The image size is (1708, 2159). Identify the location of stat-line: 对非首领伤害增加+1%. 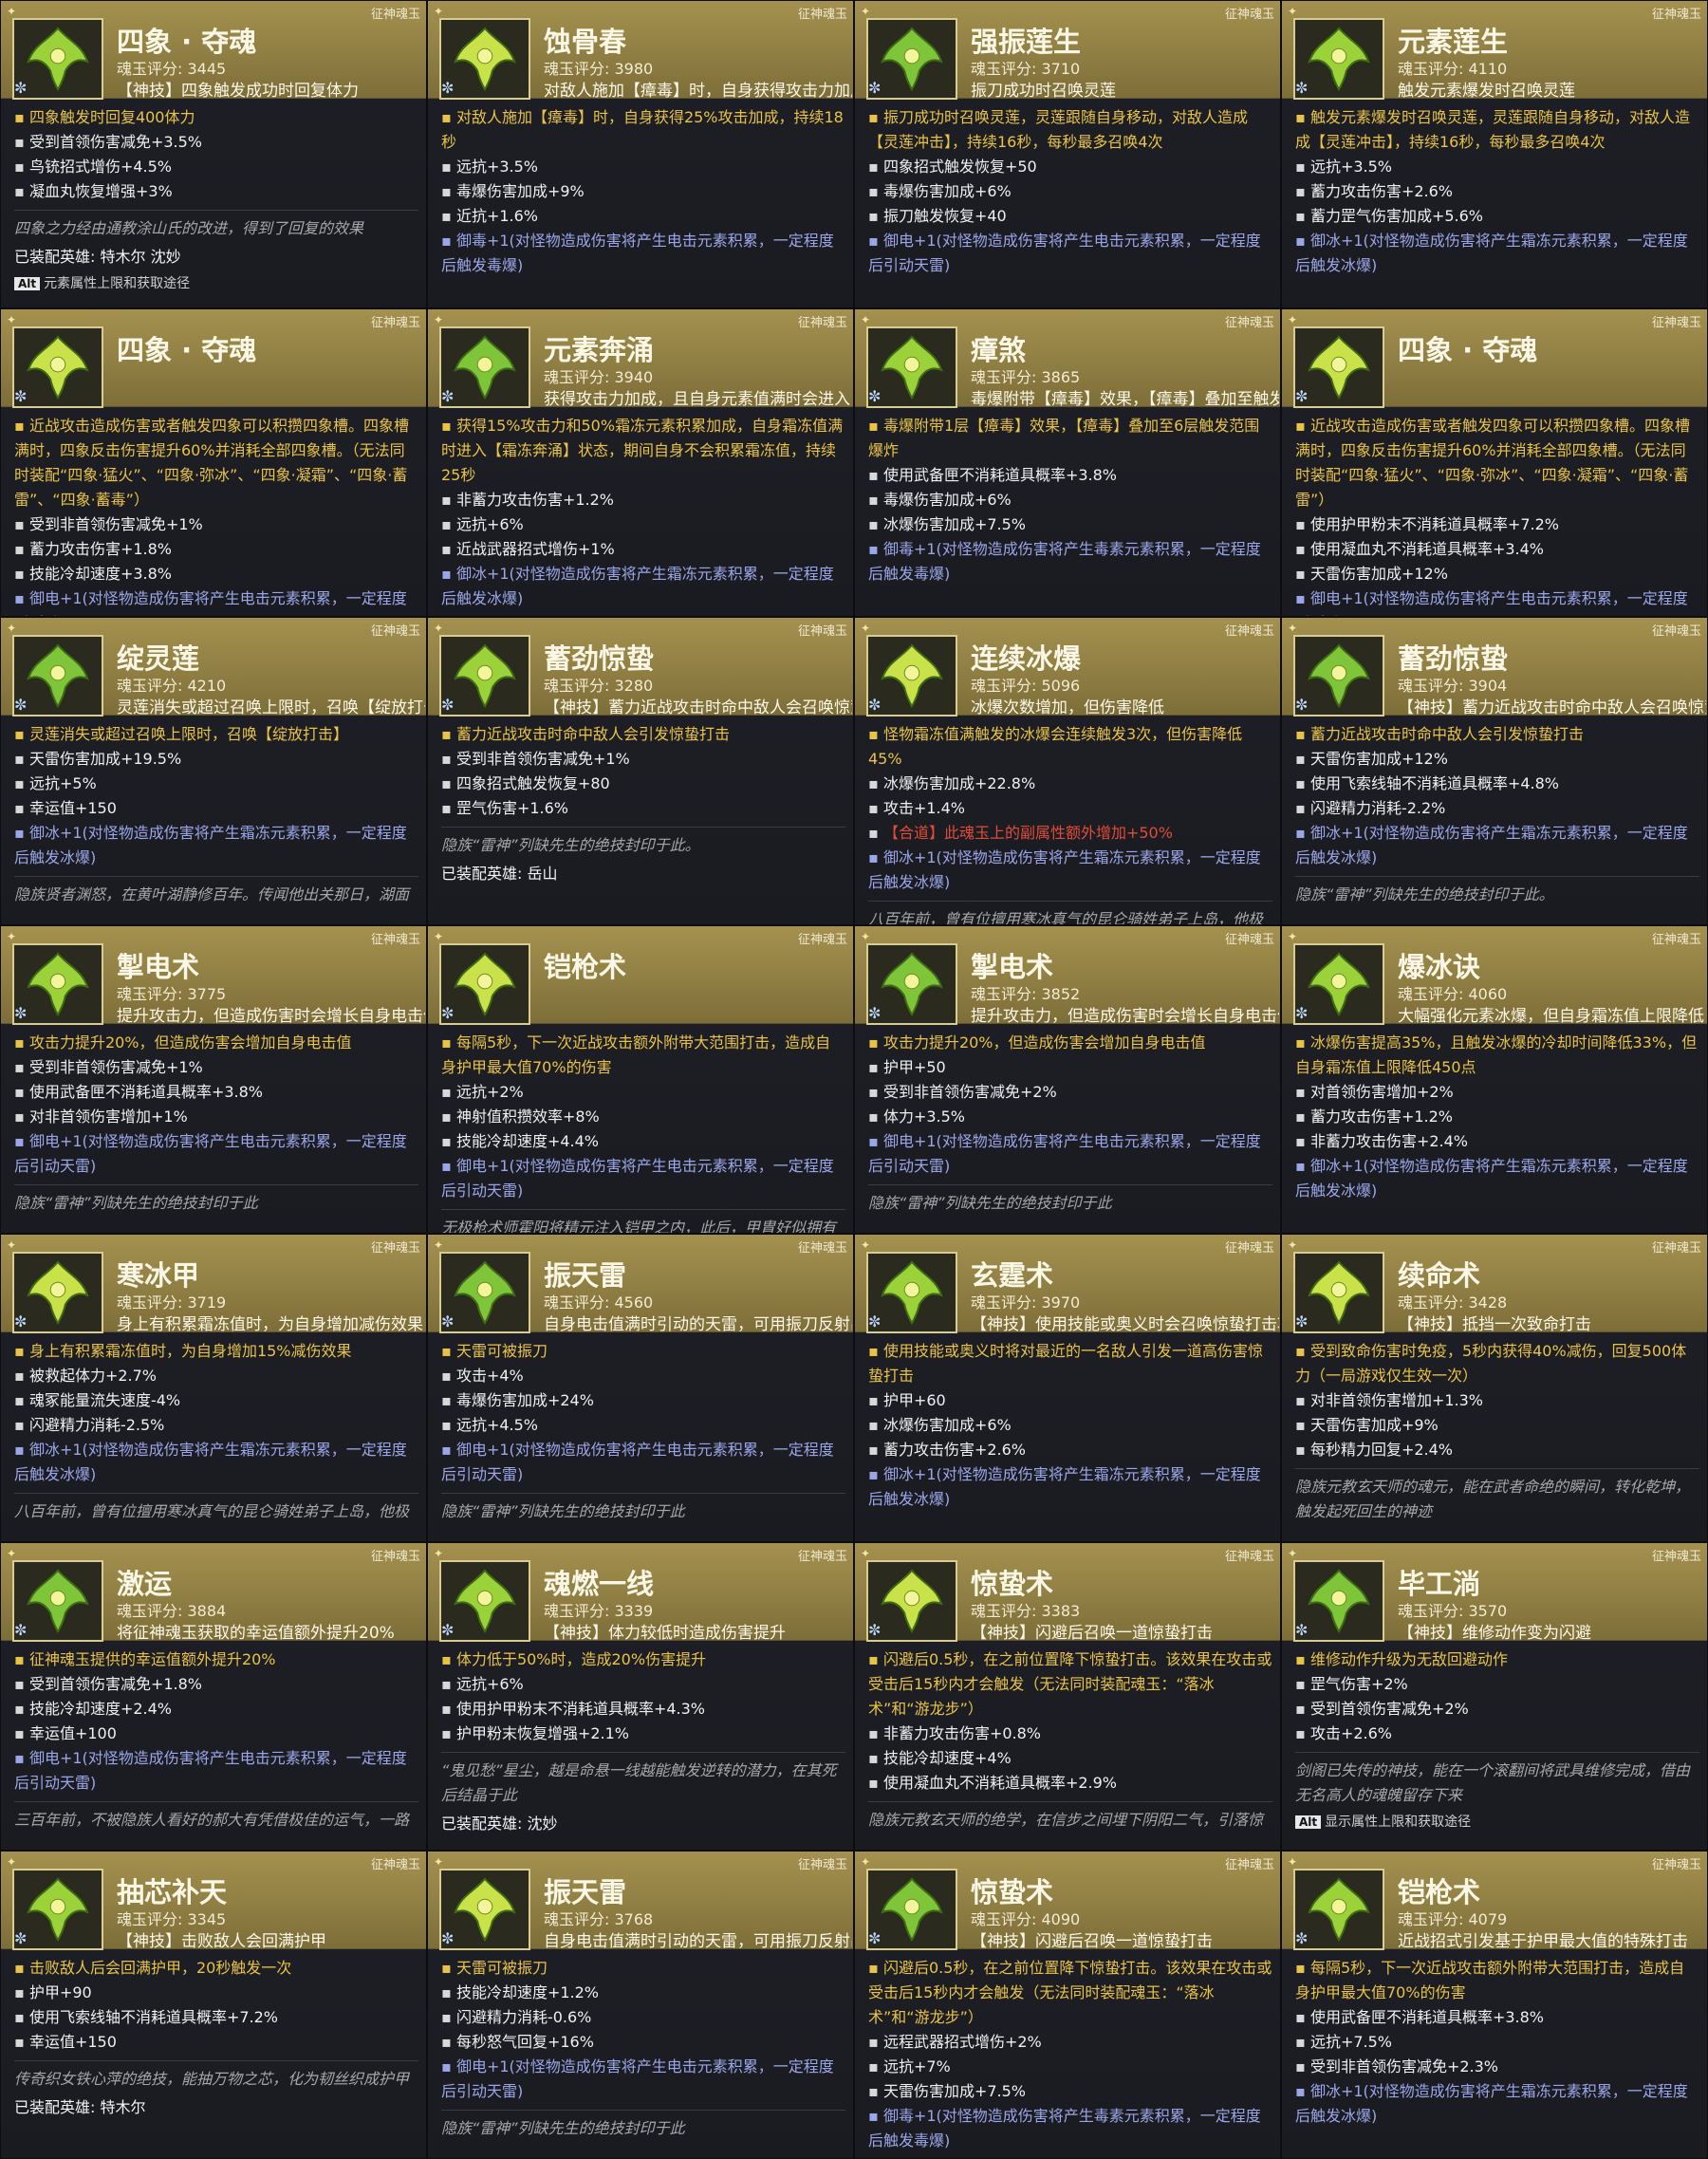
(216, 1117).